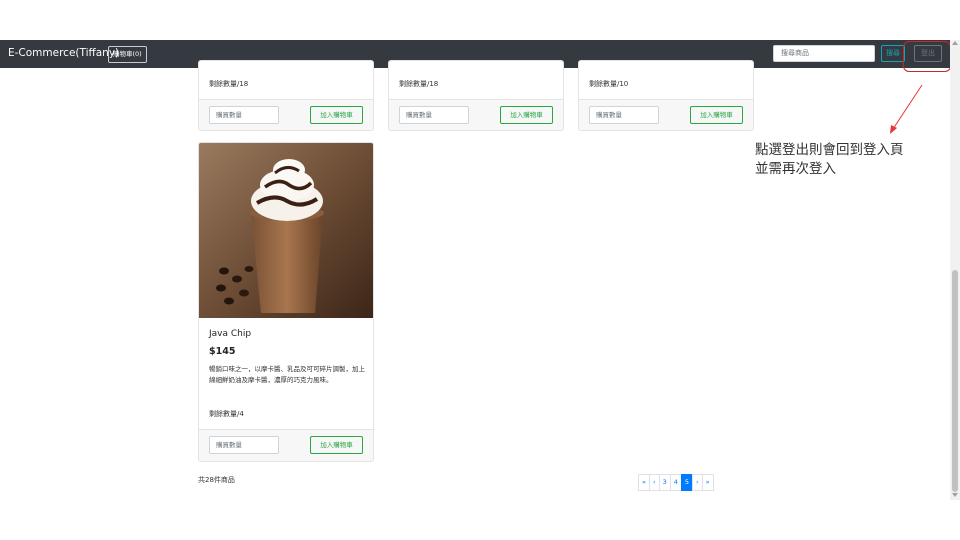 The width and height of the screenshot is (960, 540). I want to click on pagination: « ‹ 3 4 5 › », so click(676, 482).